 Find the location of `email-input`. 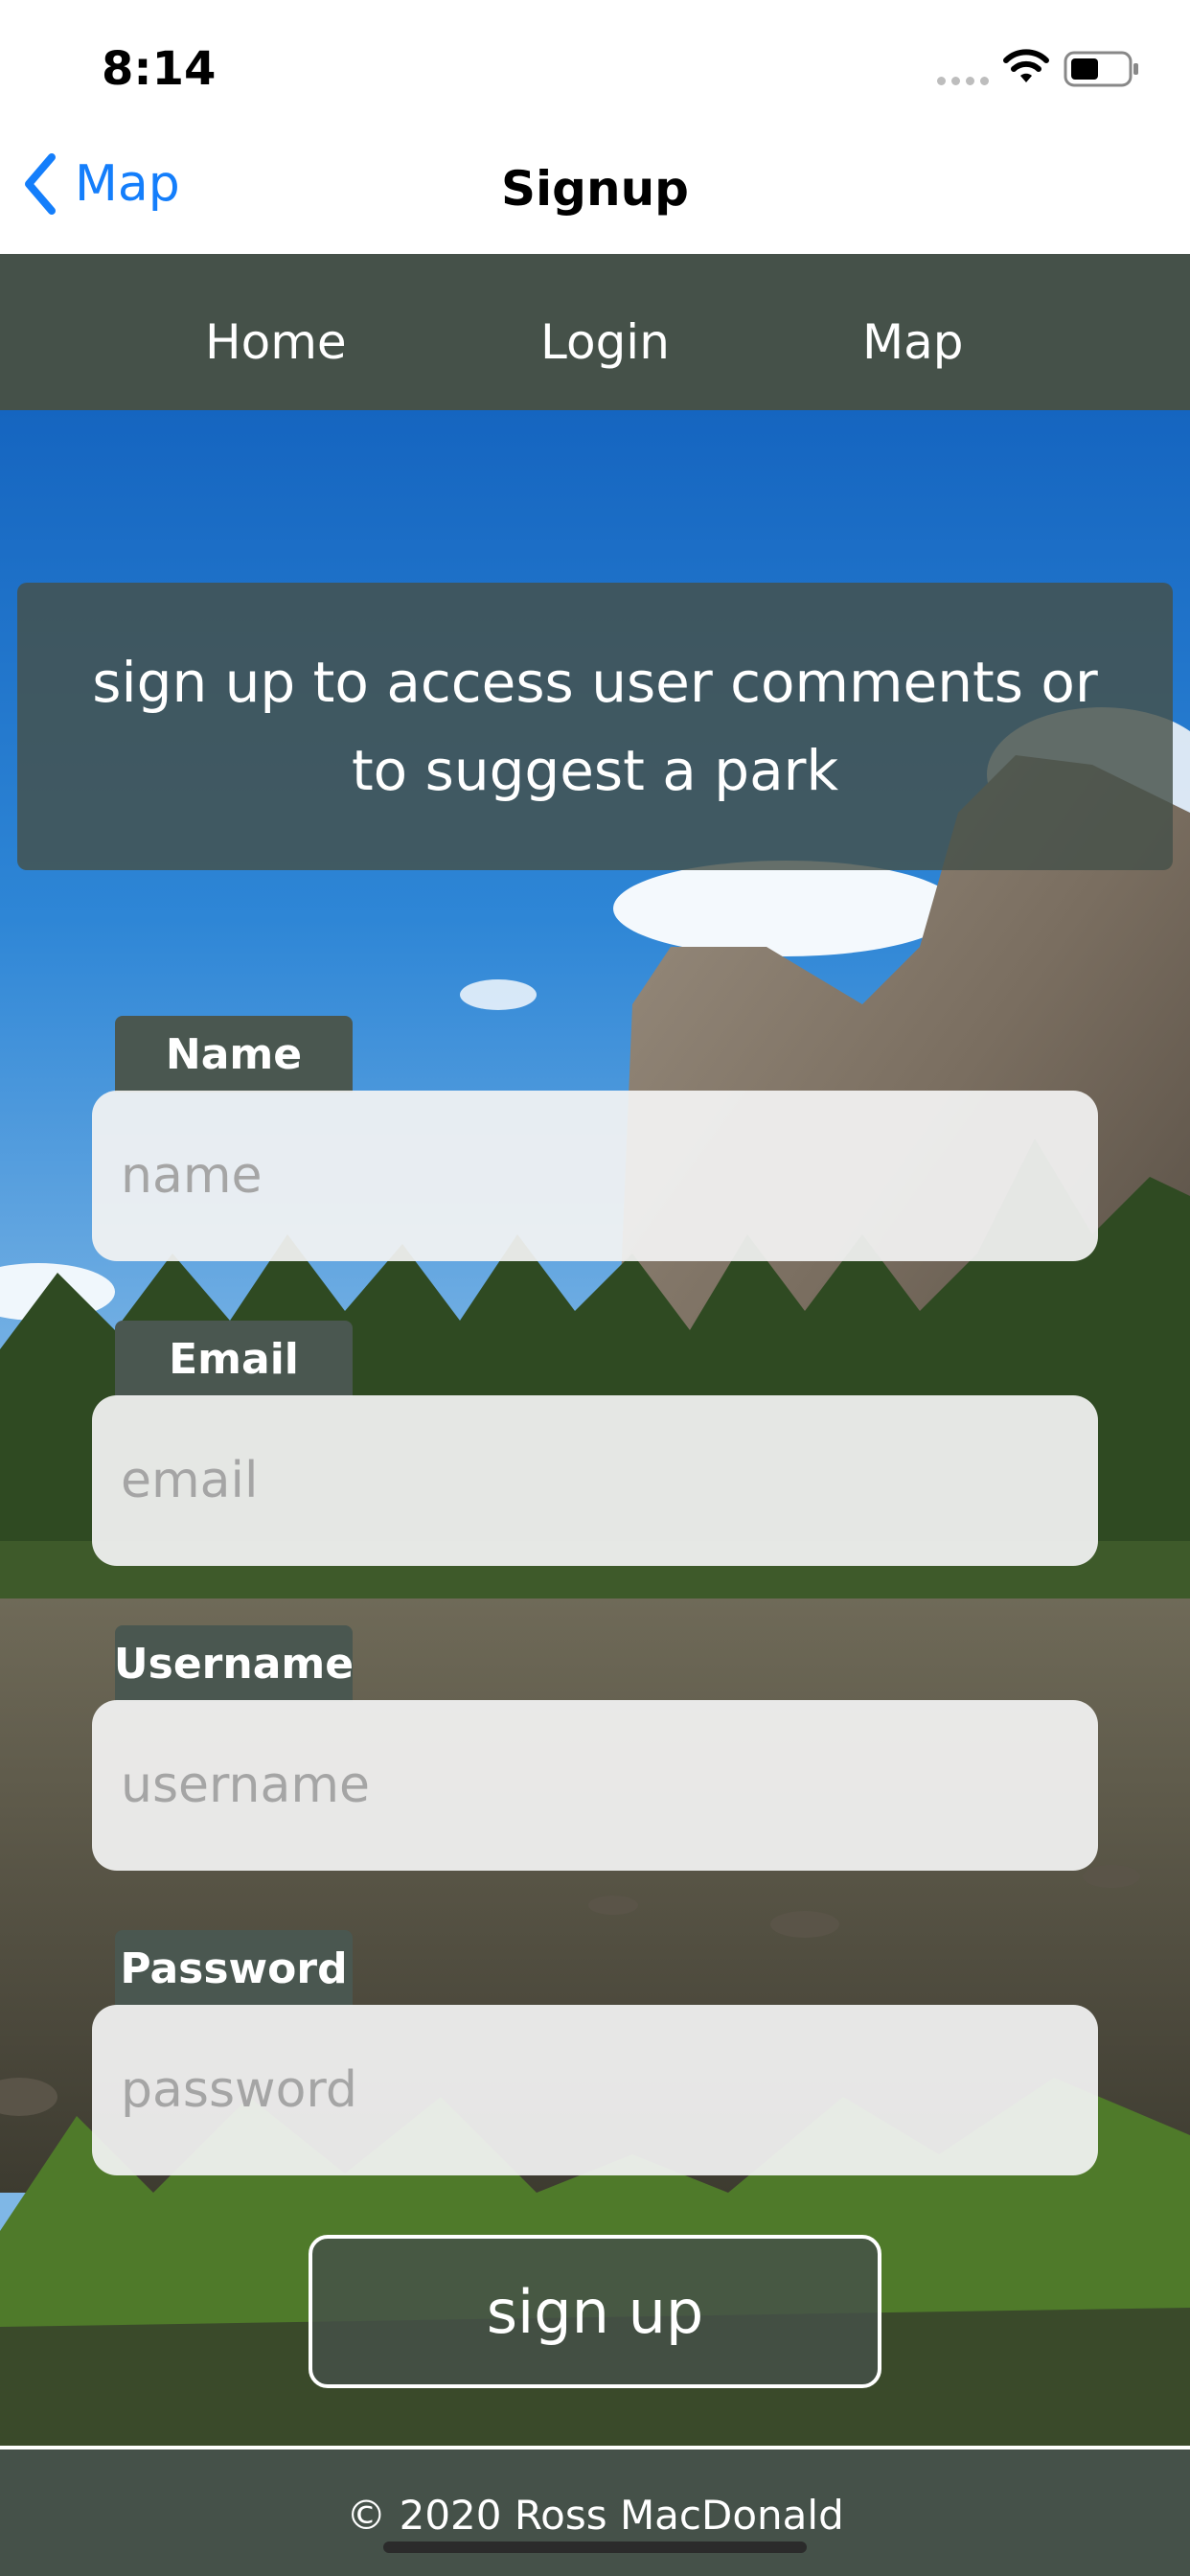

email-input is located at coordinates (595, 1480).